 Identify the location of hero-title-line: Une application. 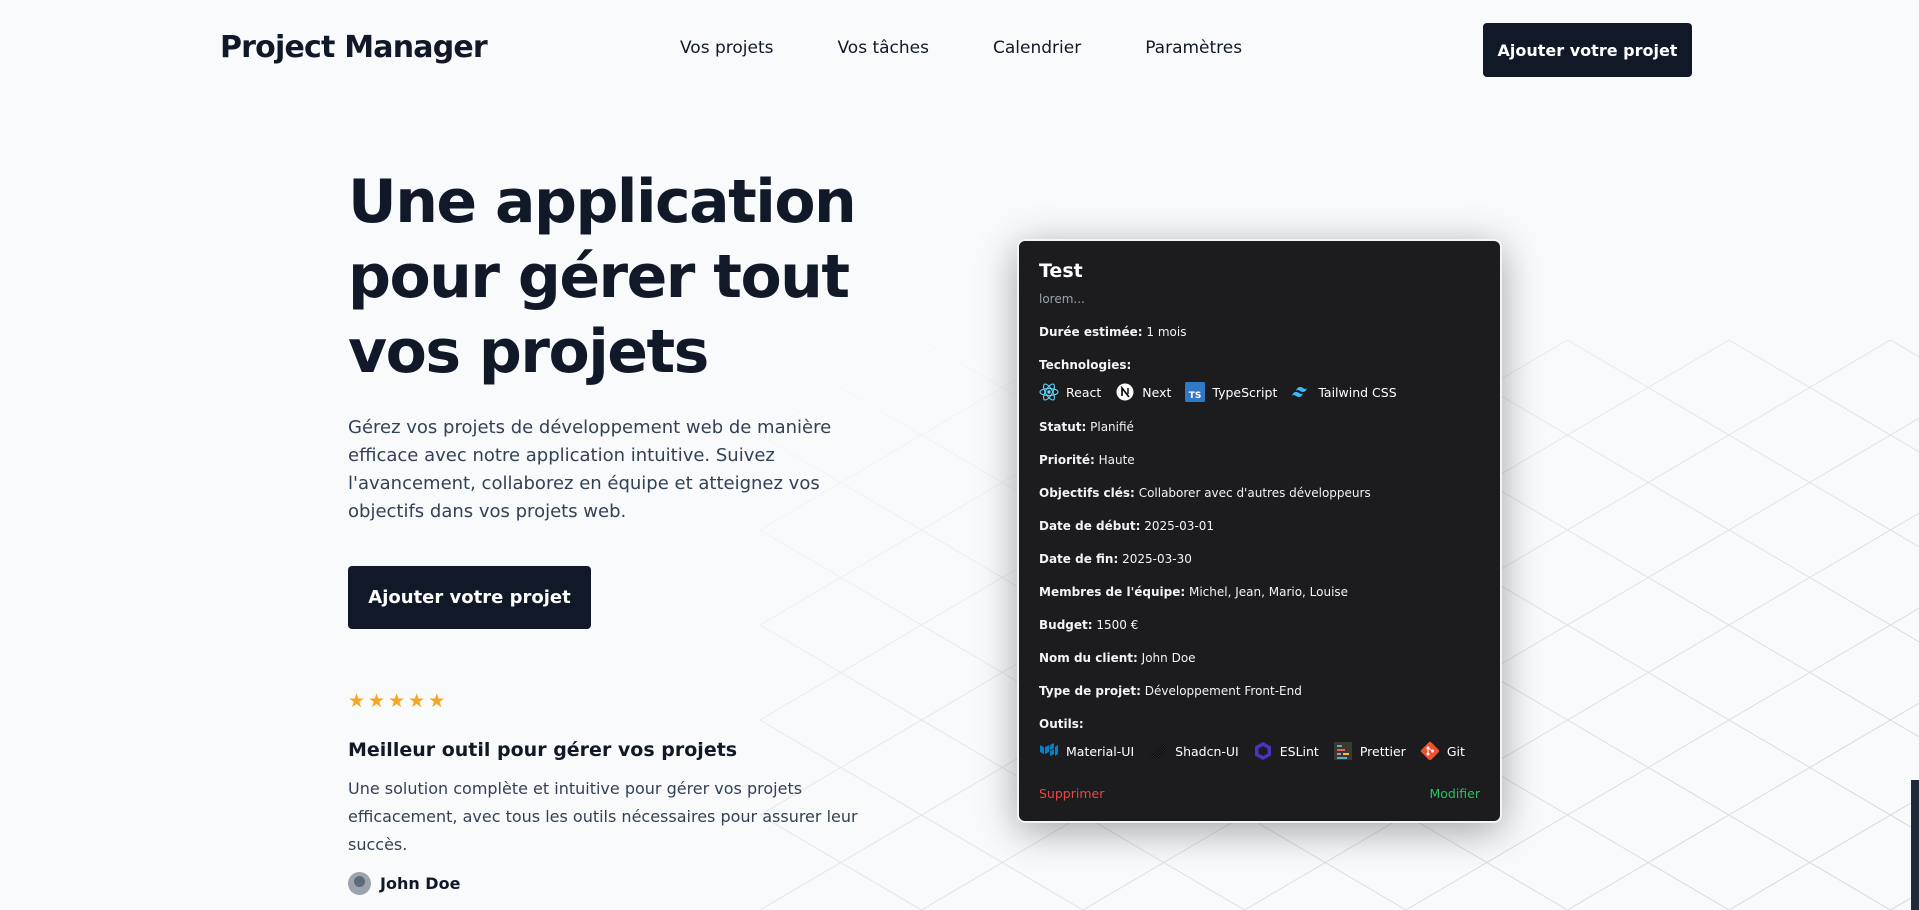
(602, 202).